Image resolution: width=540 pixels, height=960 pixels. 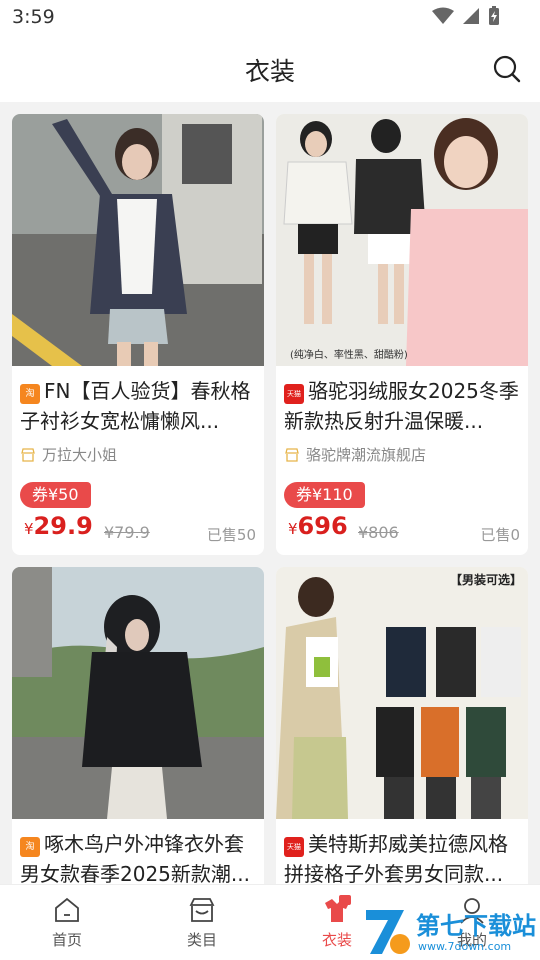 I want to click on battery-icon, so click(x=494, y=15).